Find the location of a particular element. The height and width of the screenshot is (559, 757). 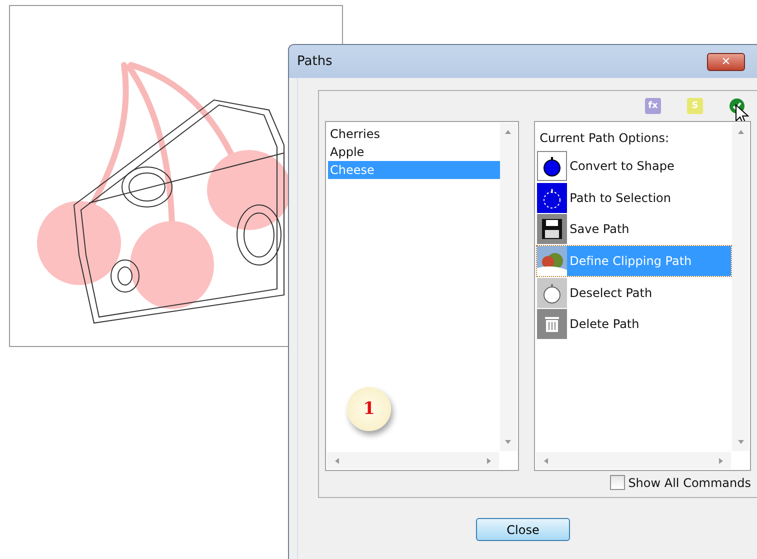

path-item: Apple is located at coordinates (414, 152).